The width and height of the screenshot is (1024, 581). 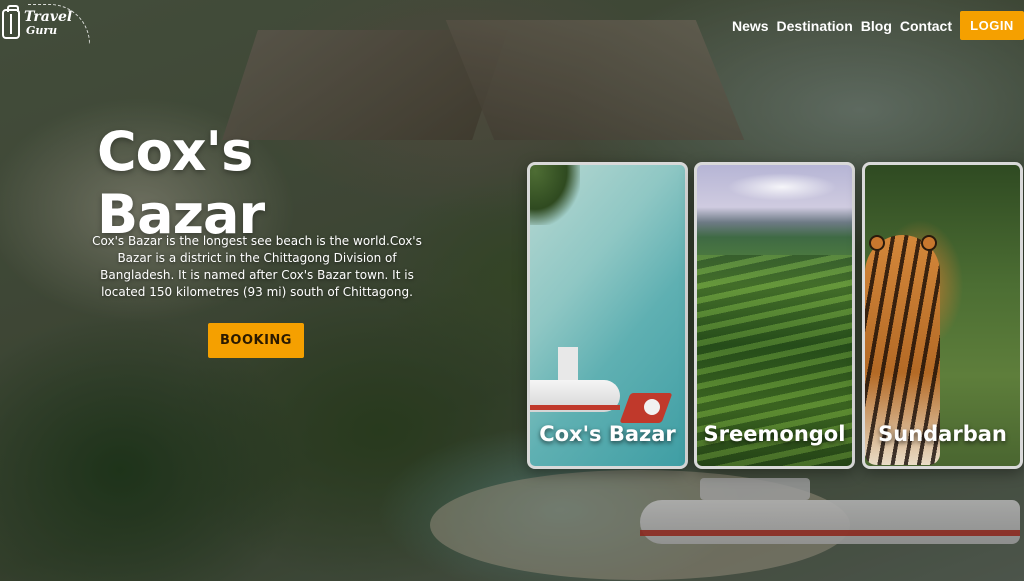 What do you see at coordinates (774, 434) in the screenshot?
I see `destination-card-title: Sreemongol` at bounding box center [774, 434].